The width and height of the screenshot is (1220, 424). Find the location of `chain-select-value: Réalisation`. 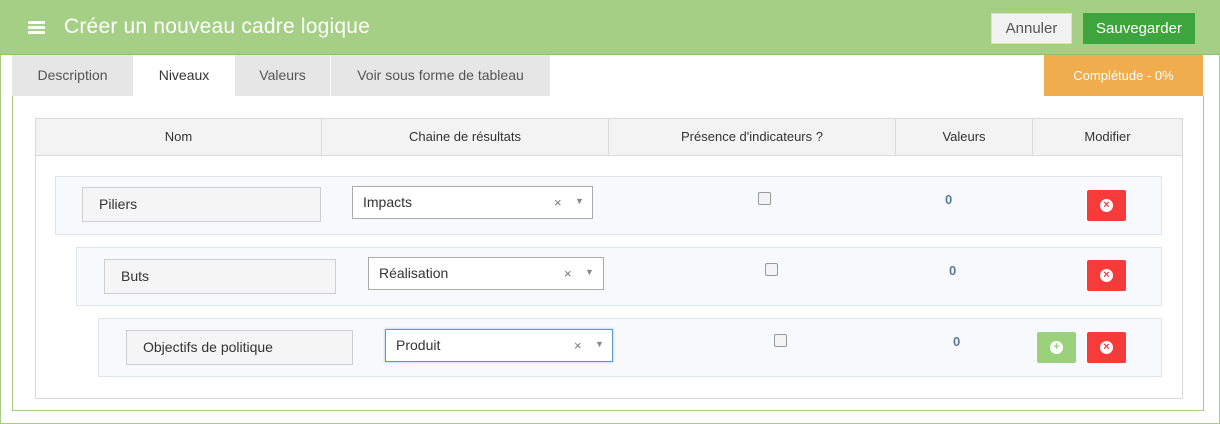

chain-select-value: Réalisation is located at coordinates (414, 273).